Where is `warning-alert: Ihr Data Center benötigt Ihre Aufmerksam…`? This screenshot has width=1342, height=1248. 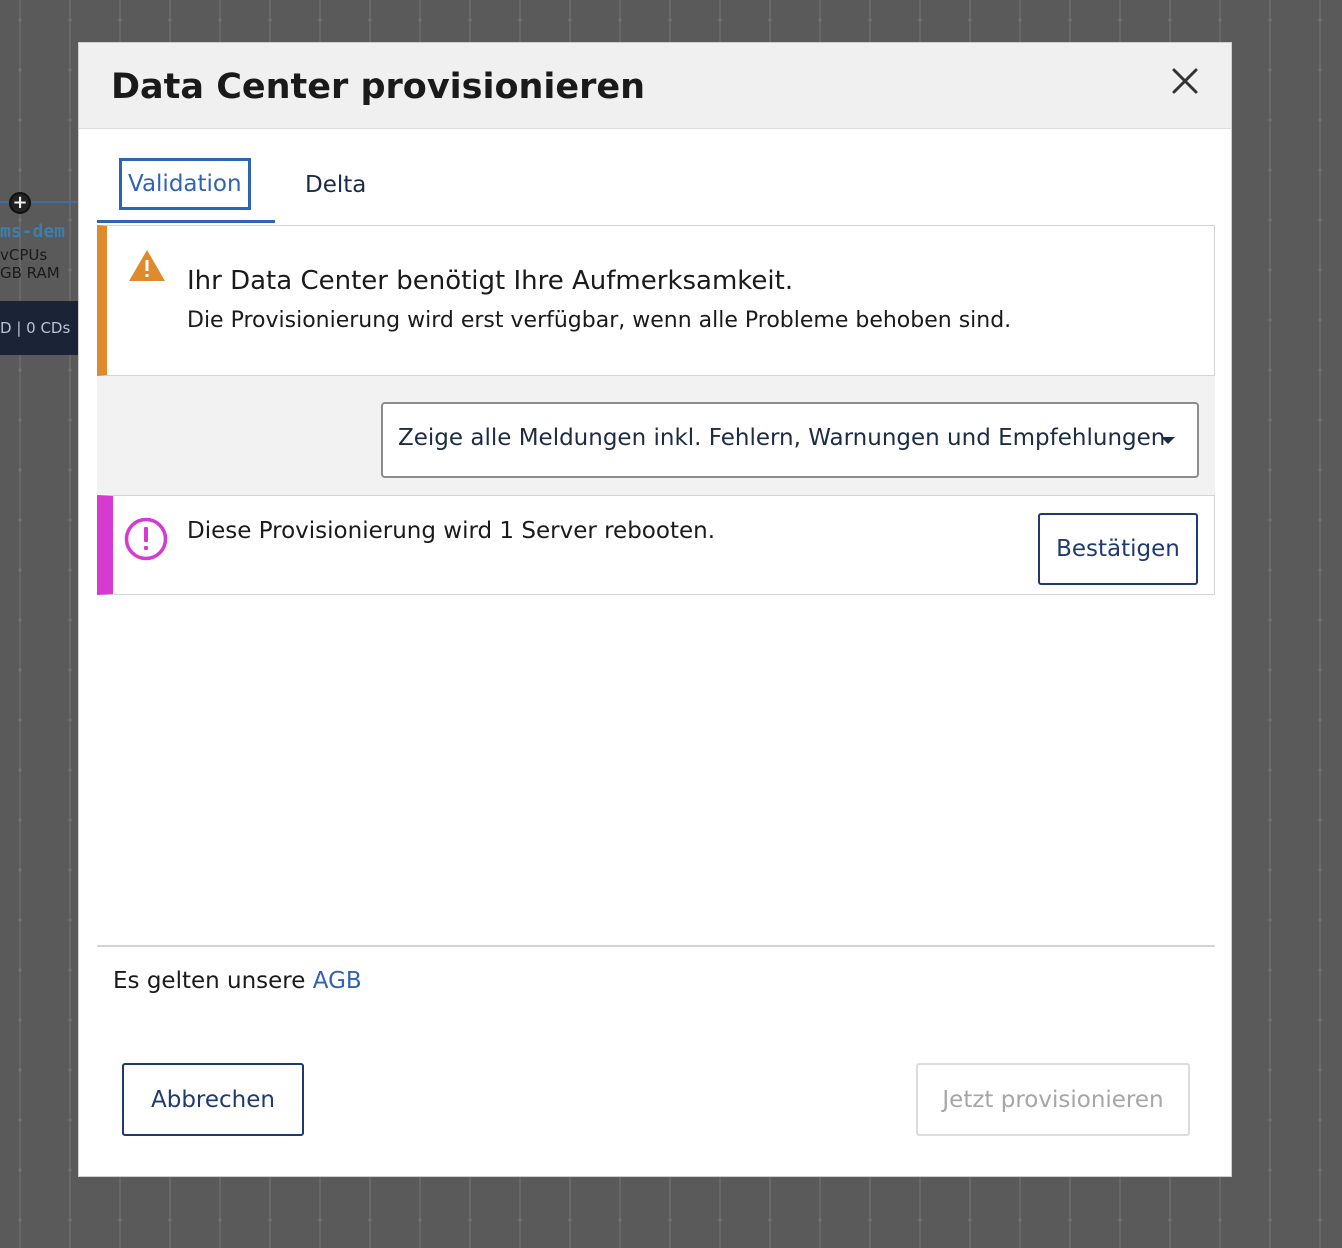
warning-alert: Ihr Data Center benötigt Ihre Aufmerksam… is located at coordinates (656, 300).